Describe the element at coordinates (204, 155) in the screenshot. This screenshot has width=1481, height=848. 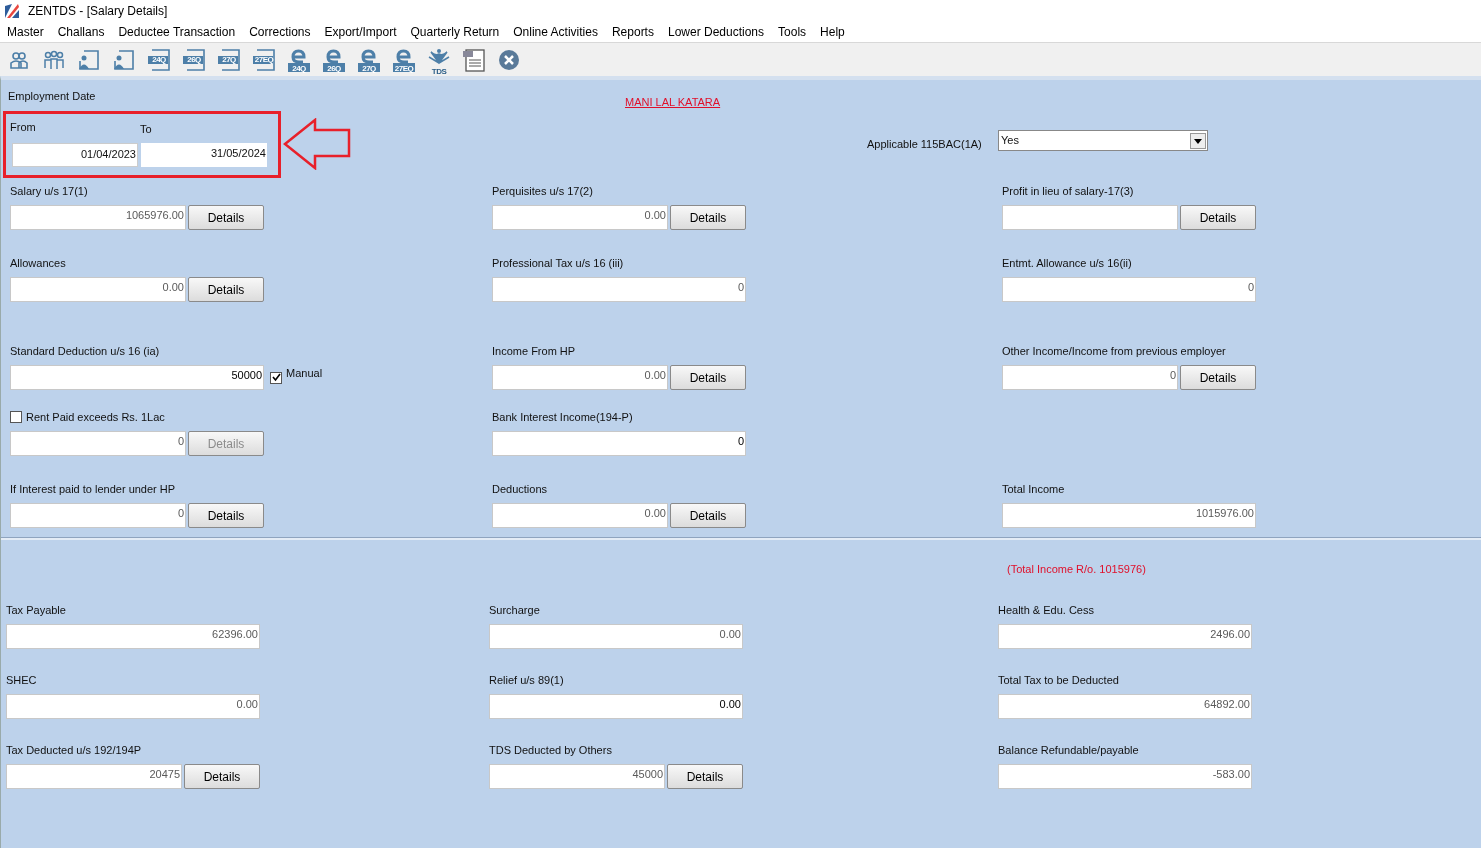
I see `to-date-field: 31/05/2024` at that location.